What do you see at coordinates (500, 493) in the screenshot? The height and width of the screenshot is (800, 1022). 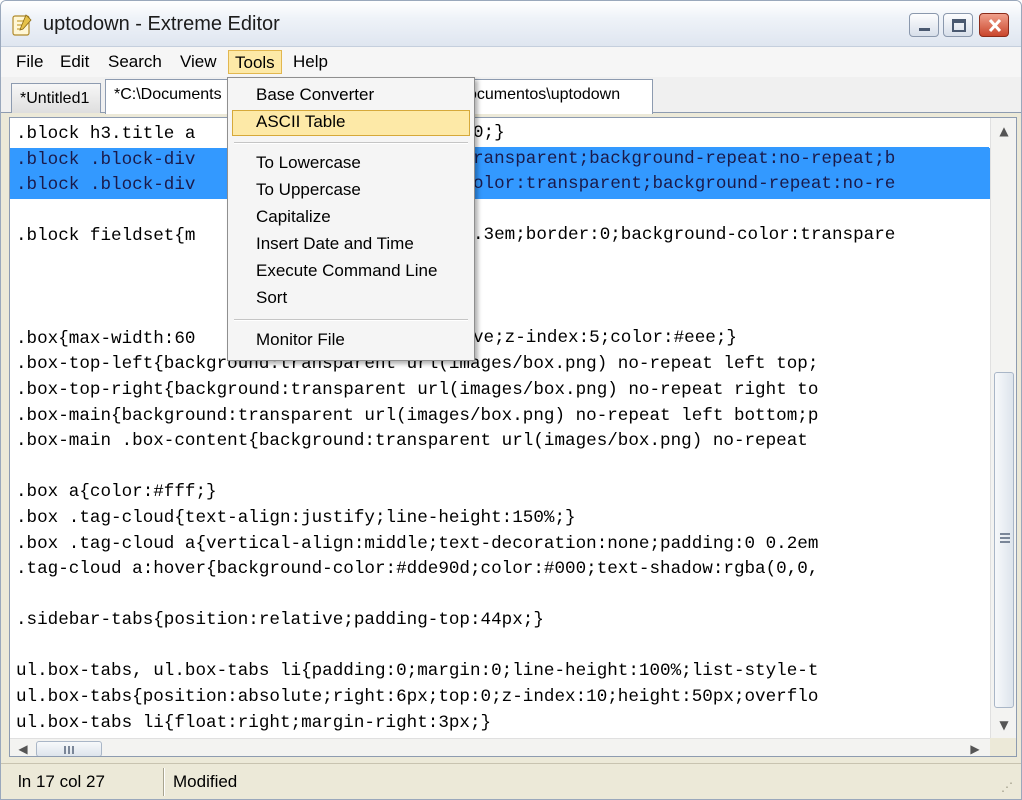 I see `code-line: .box a{color:#fff;}` at bounding box center [500, 493].